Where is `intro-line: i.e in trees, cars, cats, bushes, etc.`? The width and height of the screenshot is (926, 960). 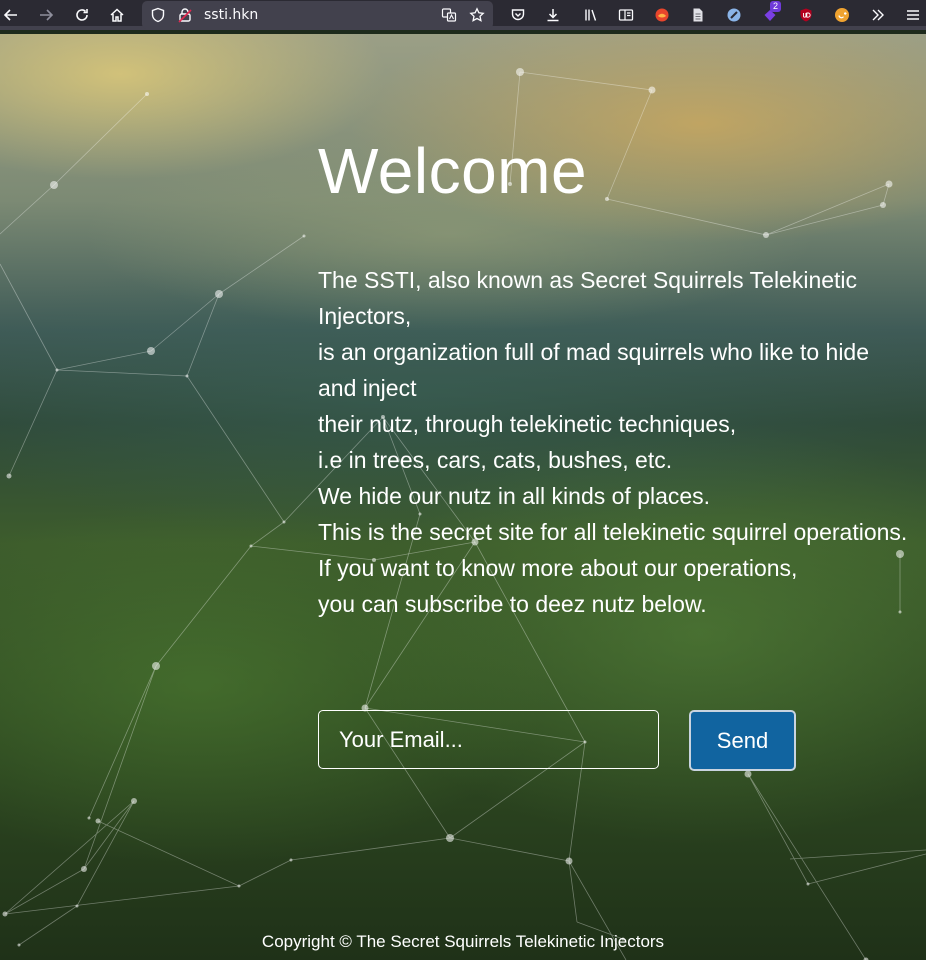
intro-line: i.e in trees, cars, cats, bushes, etc. is located at coordinates (495, 460).